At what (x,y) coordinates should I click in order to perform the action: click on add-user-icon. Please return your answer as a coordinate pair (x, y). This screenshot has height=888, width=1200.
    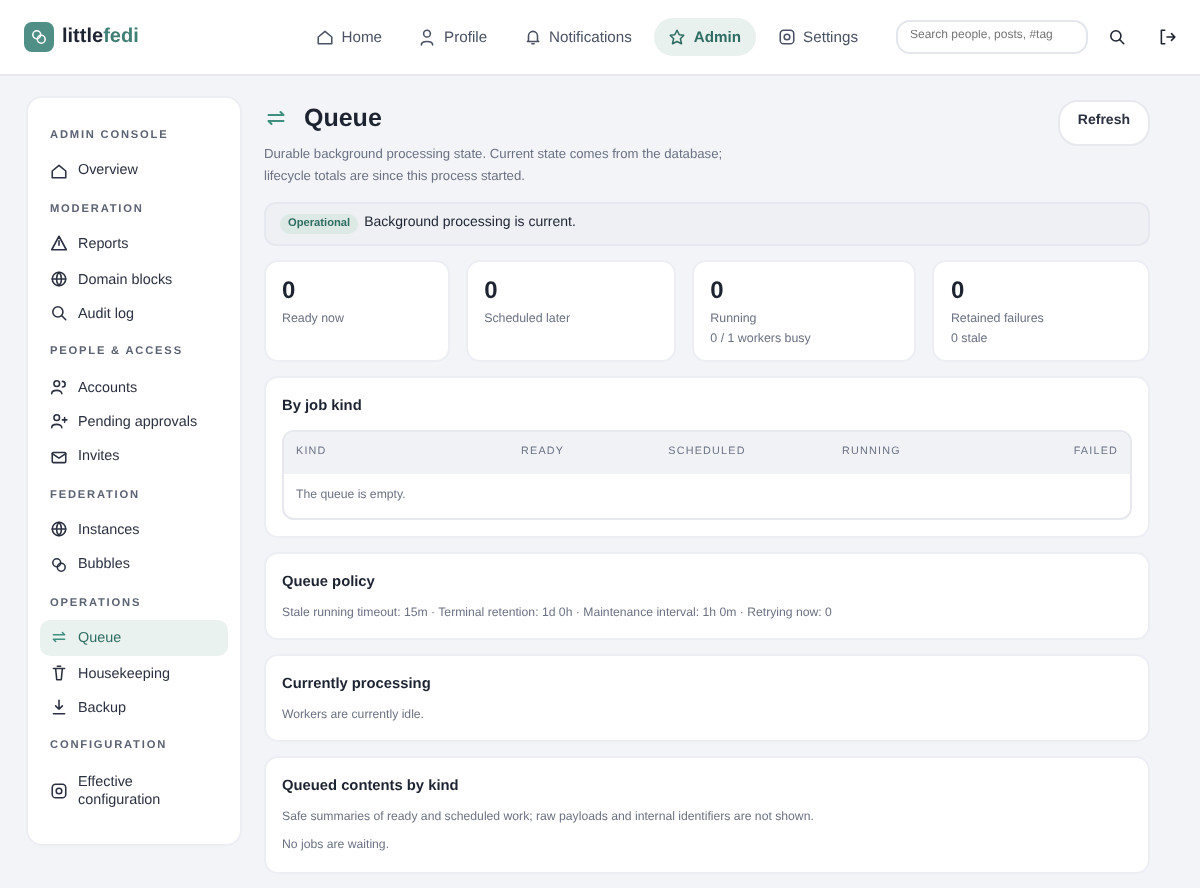
    Looking at the image, I should click on (59, 421).